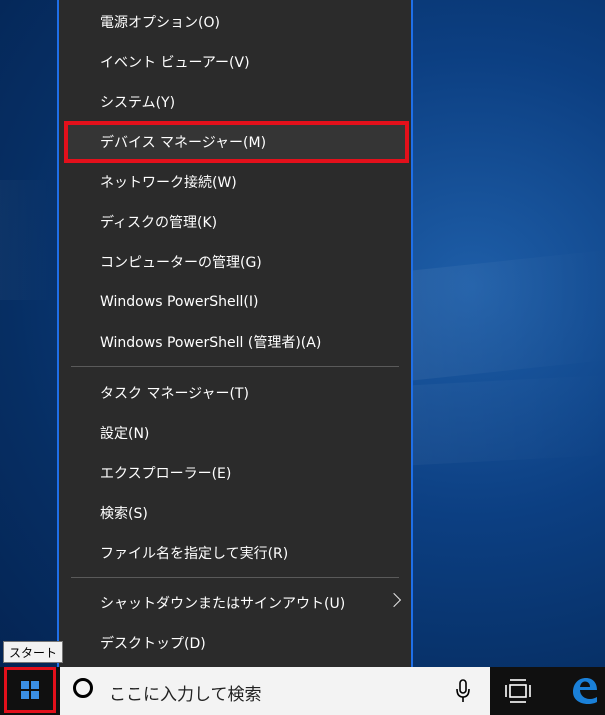 The width and height of the screenshot is (605, 715). I want to click on menu-item-windows-powershell: Windows PowerShell(I), so click(235, 302).